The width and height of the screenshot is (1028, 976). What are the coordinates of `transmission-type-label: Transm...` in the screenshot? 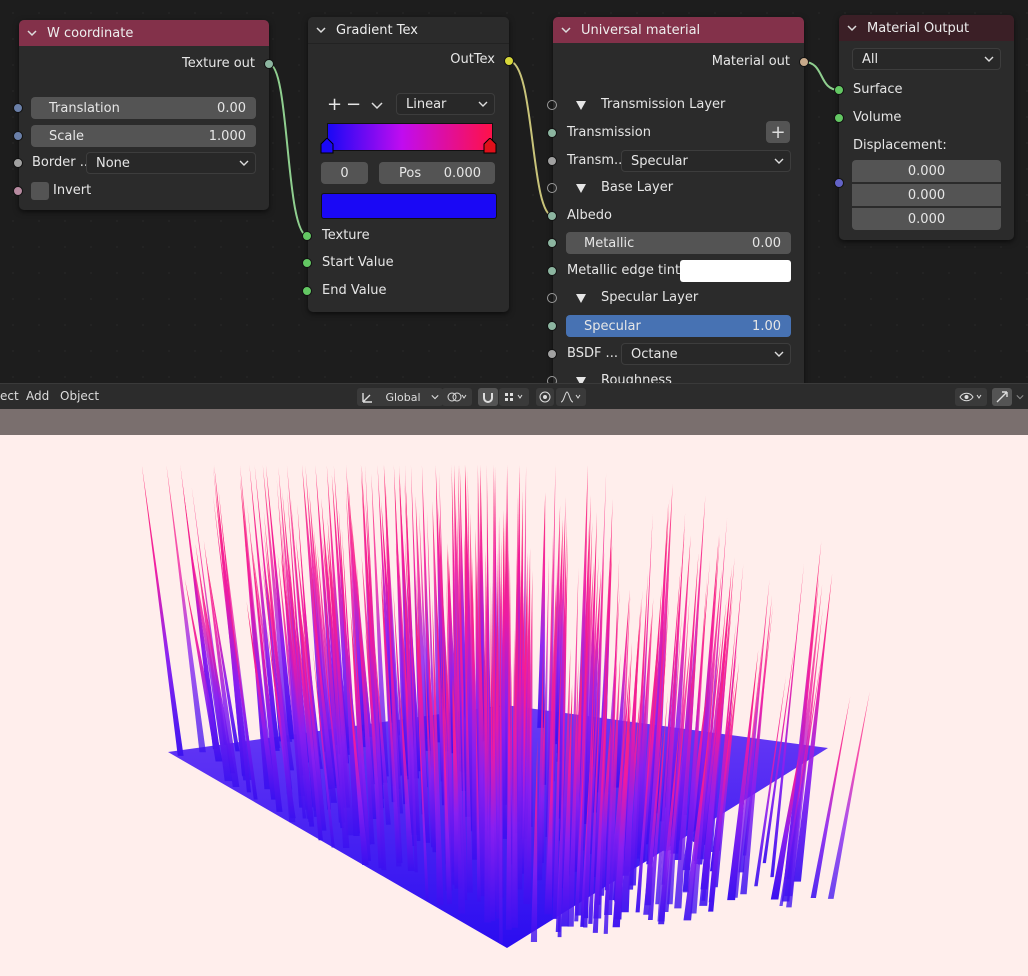 It's located at (597, 160).